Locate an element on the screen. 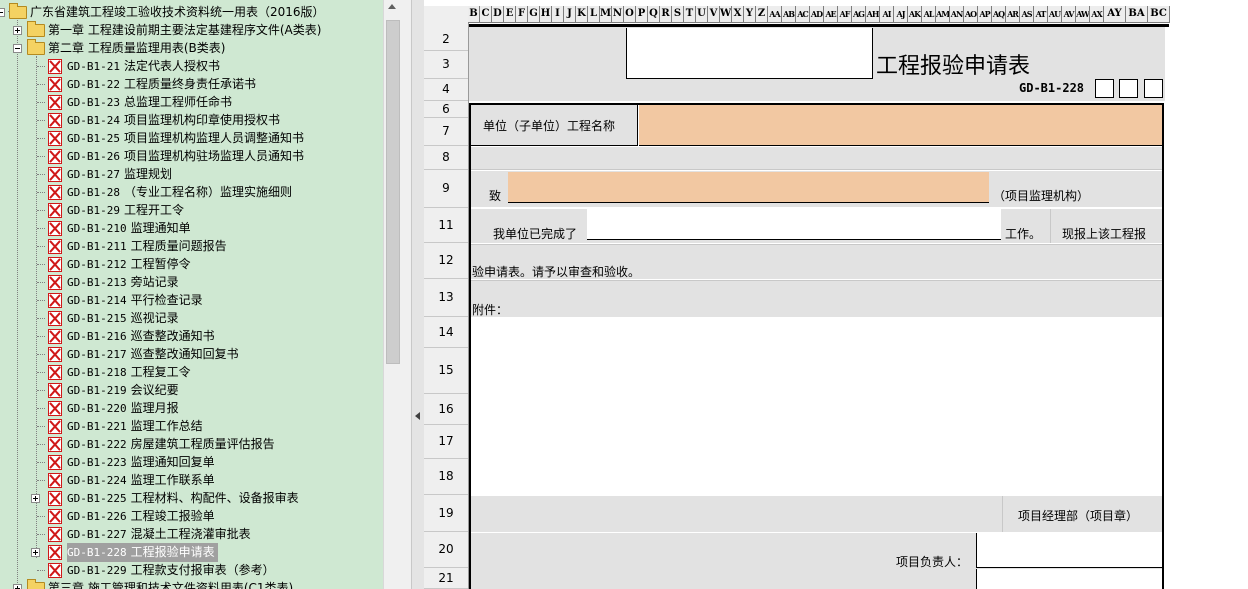  row-header-cell: 13 is located at coordinates (446, 298).